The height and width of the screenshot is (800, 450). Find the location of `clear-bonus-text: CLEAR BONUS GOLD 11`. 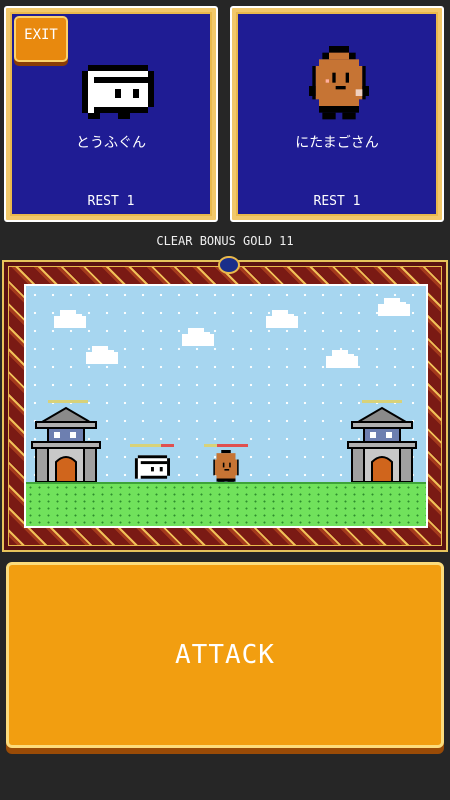

clear-bonus-text: CLEAR BONUS GOLD 11 is located at coordinates (225, 241).